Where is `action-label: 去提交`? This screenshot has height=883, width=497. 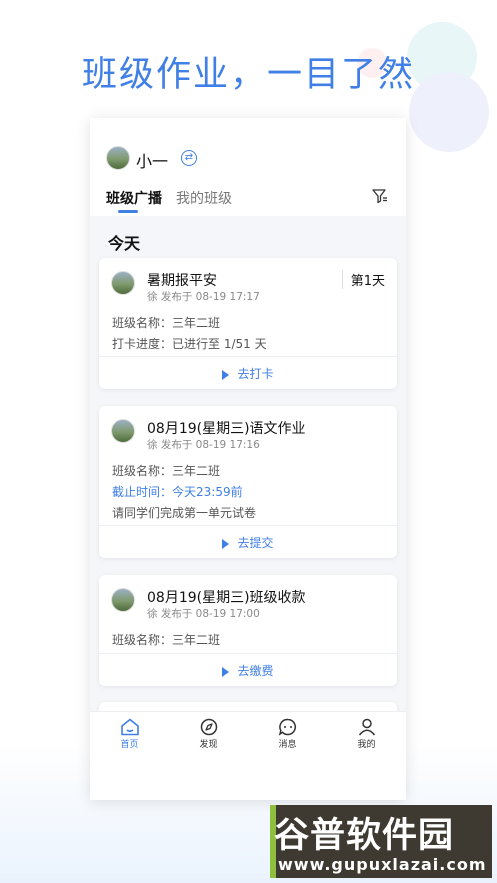
action-label: 去提交 is located at coordinates (255, 543).